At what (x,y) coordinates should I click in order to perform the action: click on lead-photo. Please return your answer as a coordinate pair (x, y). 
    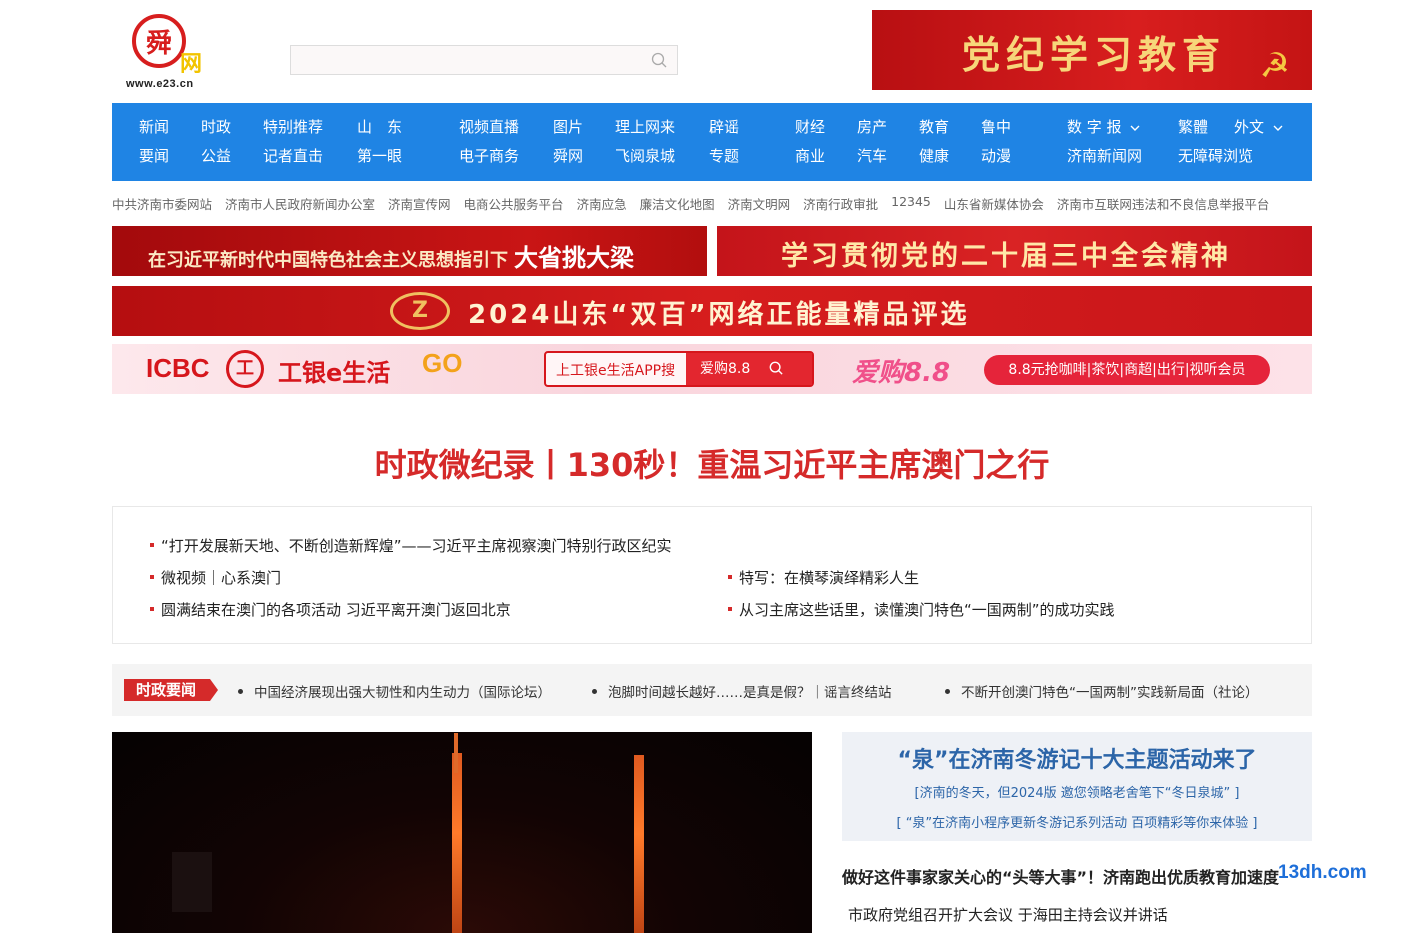
    Looking at the image, I should click on (462, 832).